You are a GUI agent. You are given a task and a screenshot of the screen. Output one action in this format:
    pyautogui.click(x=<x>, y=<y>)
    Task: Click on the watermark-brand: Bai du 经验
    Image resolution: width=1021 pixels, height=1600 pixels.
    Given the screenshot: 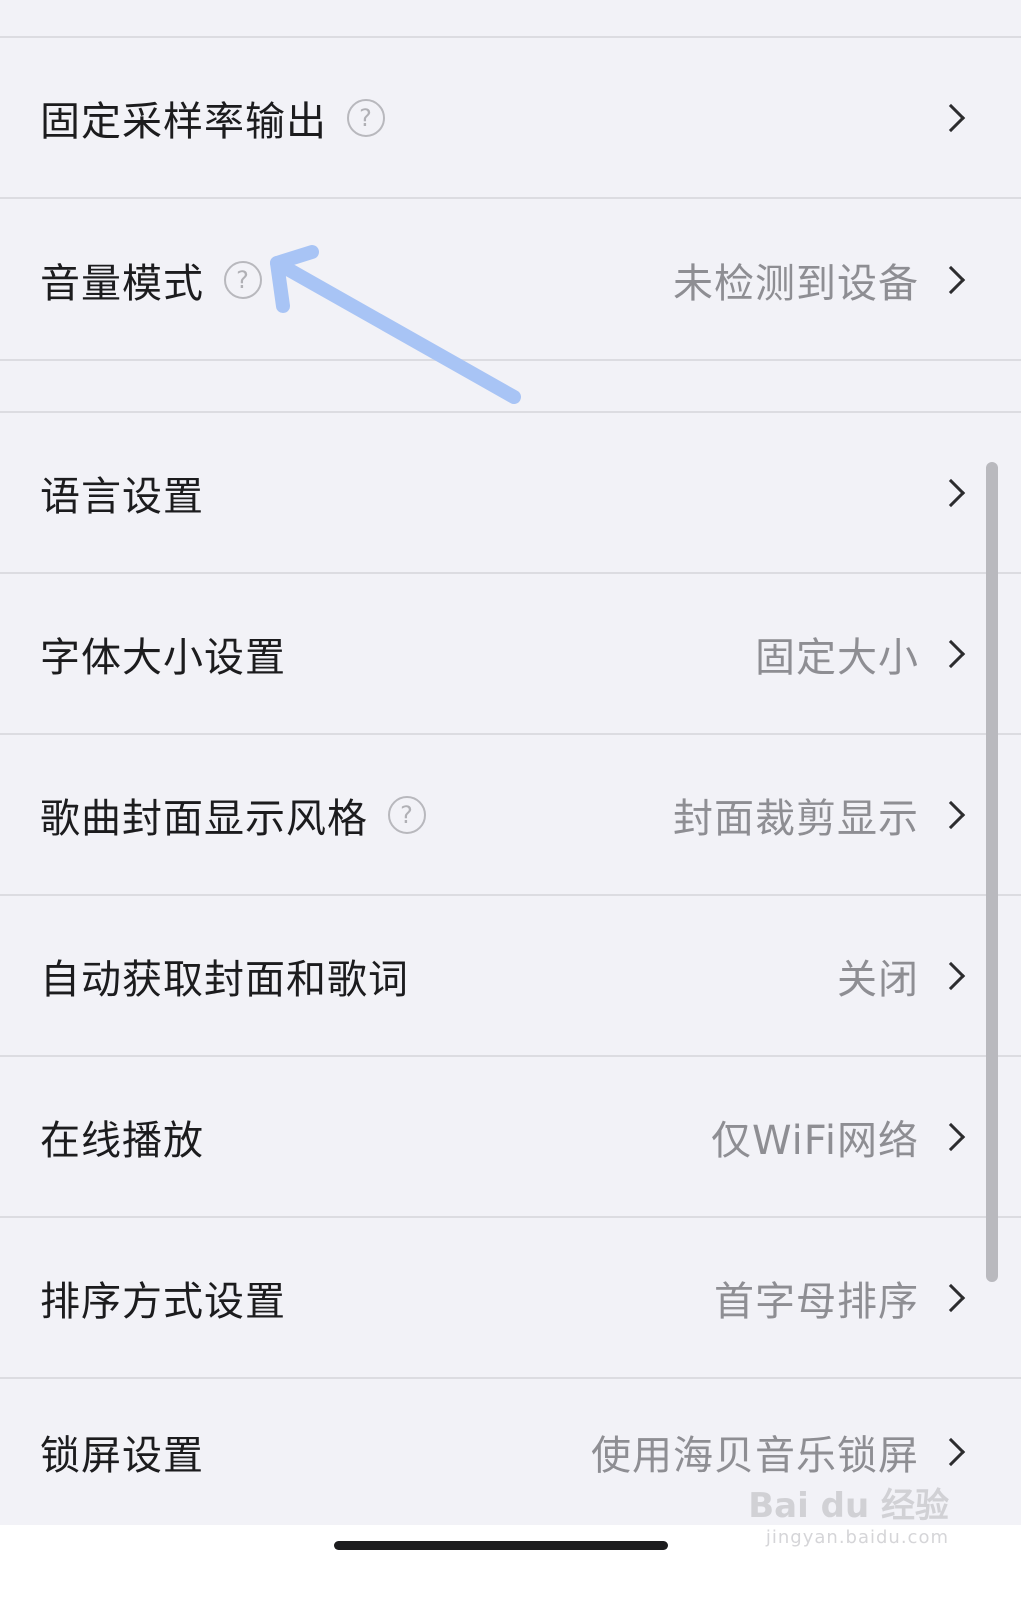 What is the action you would take?
    pyautogui.click(x=848, y=1506)
    